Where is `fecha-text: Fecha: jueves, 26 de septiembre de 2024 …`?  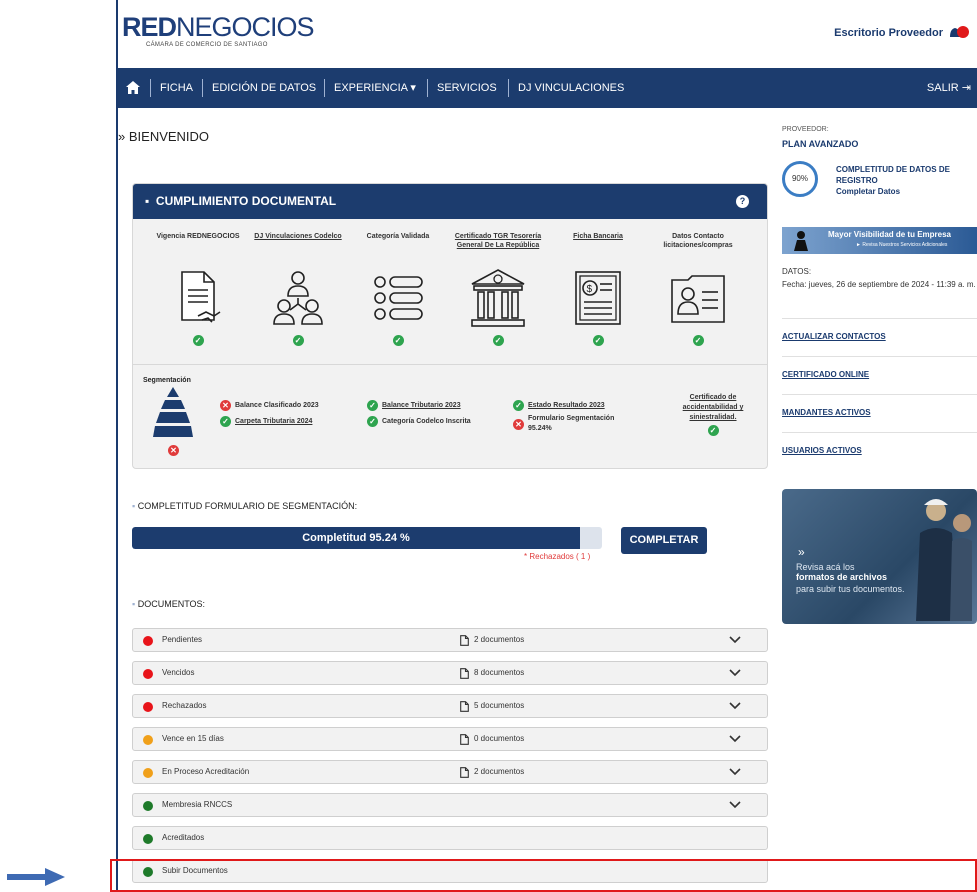 fecha-text: Fecha: jueves, 26 de septiembre de 2024 … is located at coordinates (879, 284).